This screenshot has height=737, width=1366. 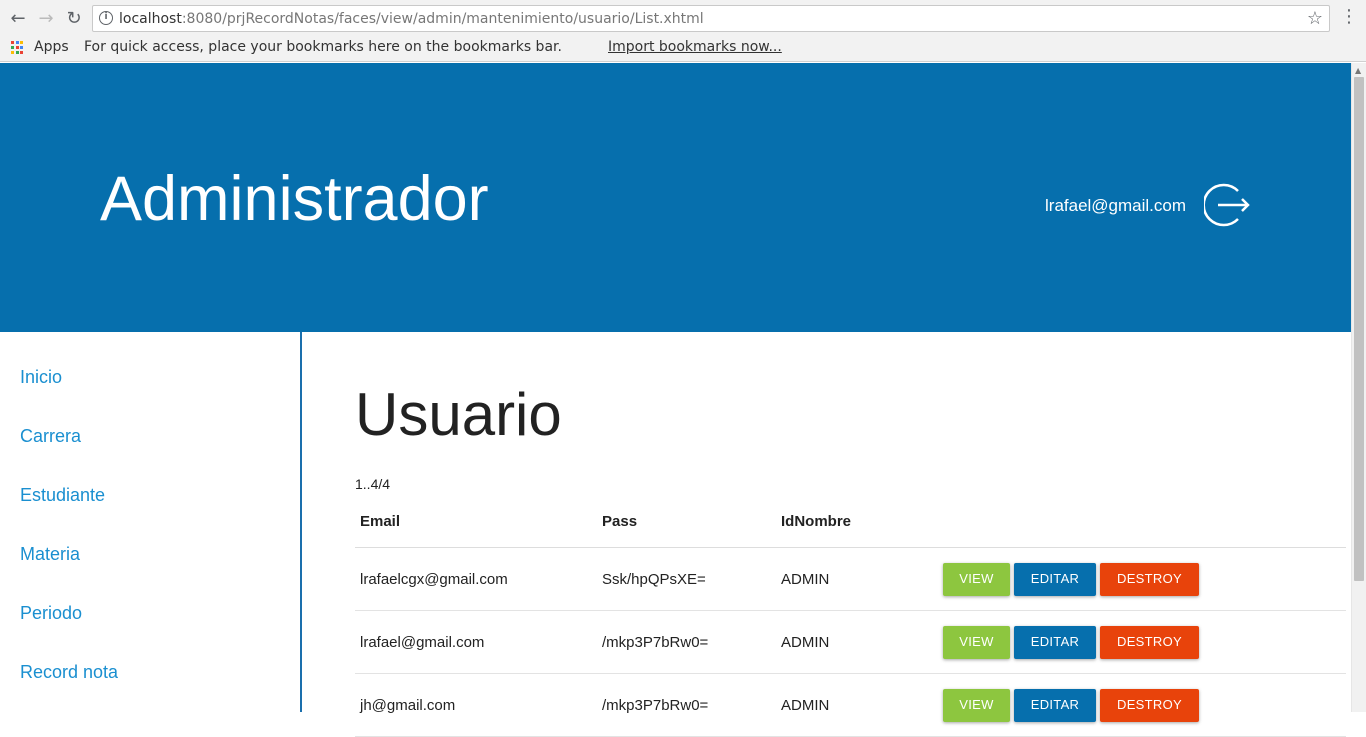 I want to click on bookmark-star-icon: ☆, so click(x=1315, y=18).